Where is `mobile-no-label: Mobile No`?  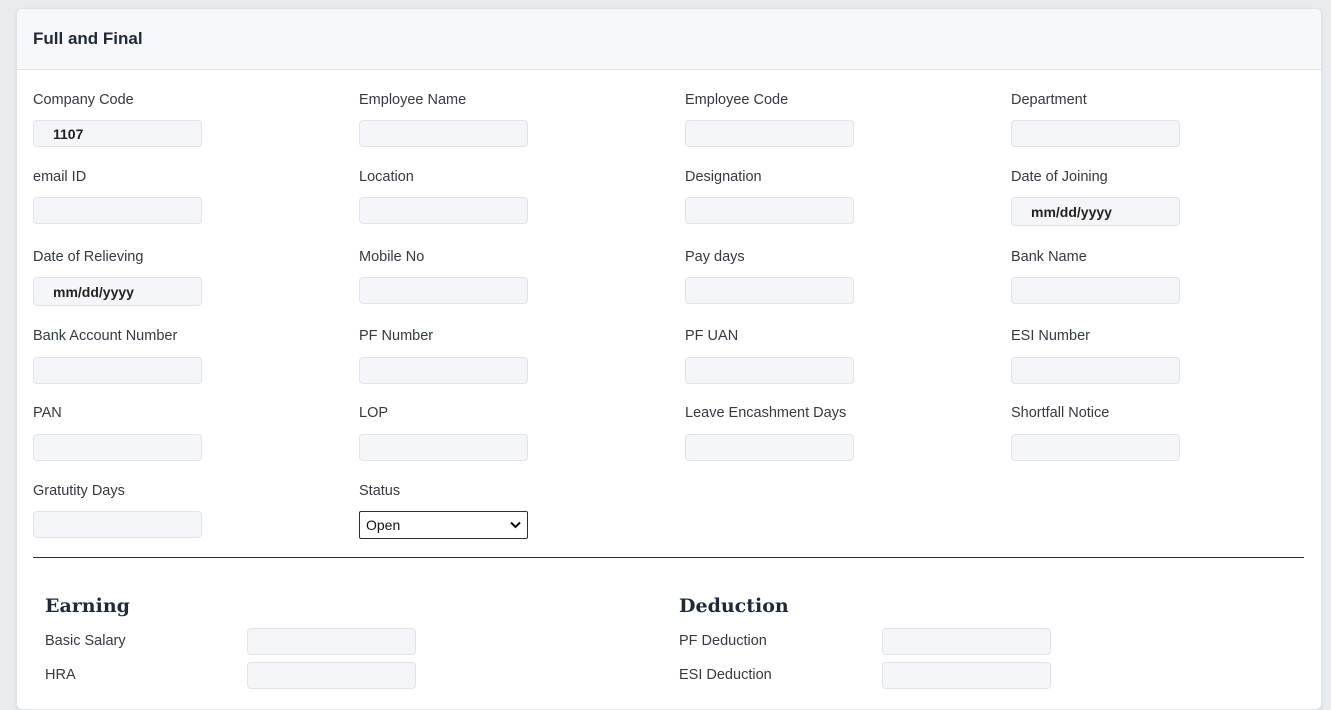
mobile-no-label: Mobile No is located at coordinates (392, 257).